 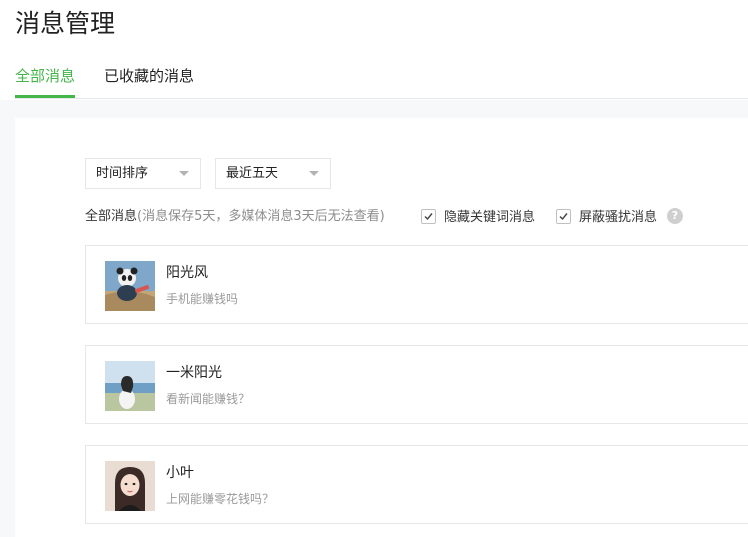 What do you see at coordinates (416, 284) in the screenshot?
I see `message-item: 阳光风 手机能赚钱吗` at bounding box center [416, 284].